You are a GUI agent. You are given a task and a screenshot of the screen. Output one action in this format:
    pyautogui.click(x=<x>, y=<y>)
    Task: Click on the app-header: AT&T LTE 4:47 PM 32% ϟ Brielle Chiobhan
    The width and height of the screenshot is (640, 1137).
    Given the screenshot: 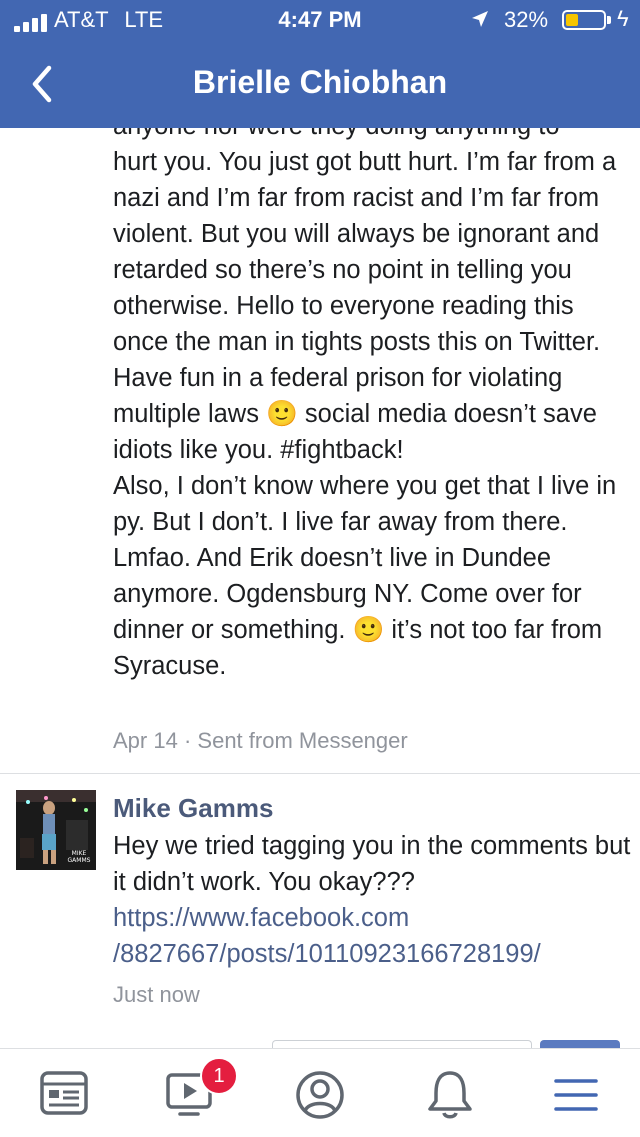 What is the action you would take?
    pyautogui.click(x=320, y=64)
    